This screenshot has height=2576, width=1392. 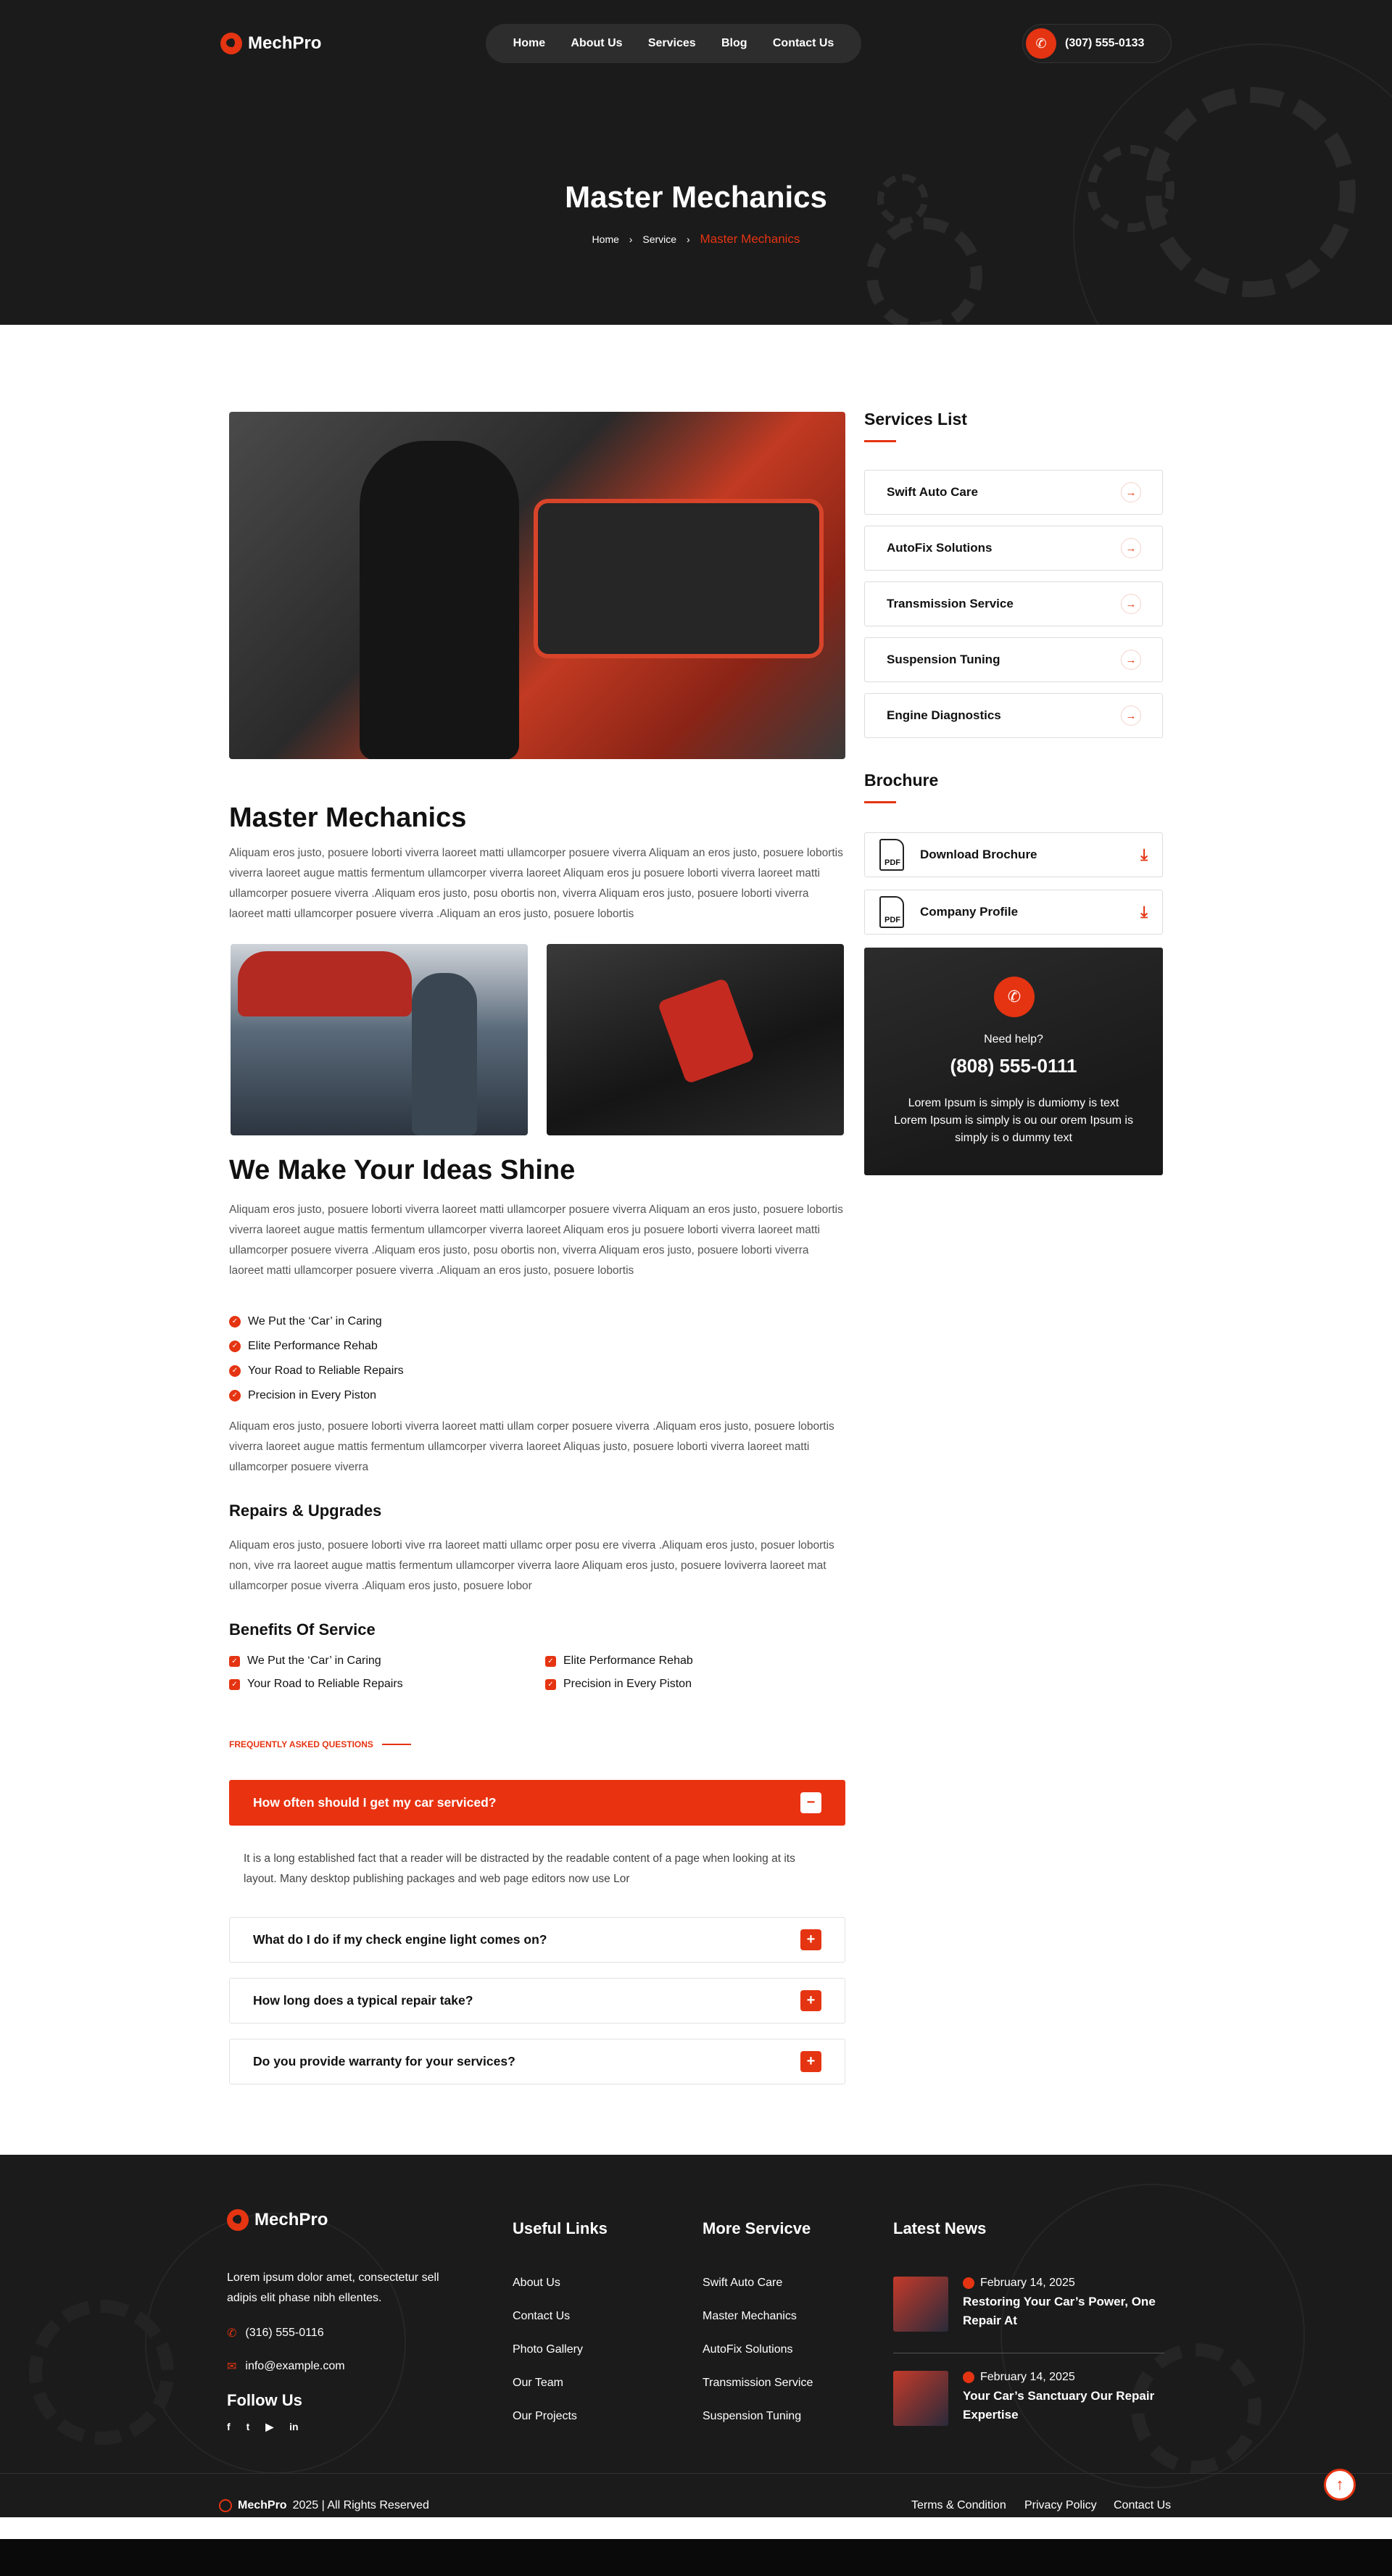 What do you see at coordinates (537, 2001) in the screenshot?
I see `faq-item-3: How long does a typical repair take? +` at bounding box center [537, 2001].